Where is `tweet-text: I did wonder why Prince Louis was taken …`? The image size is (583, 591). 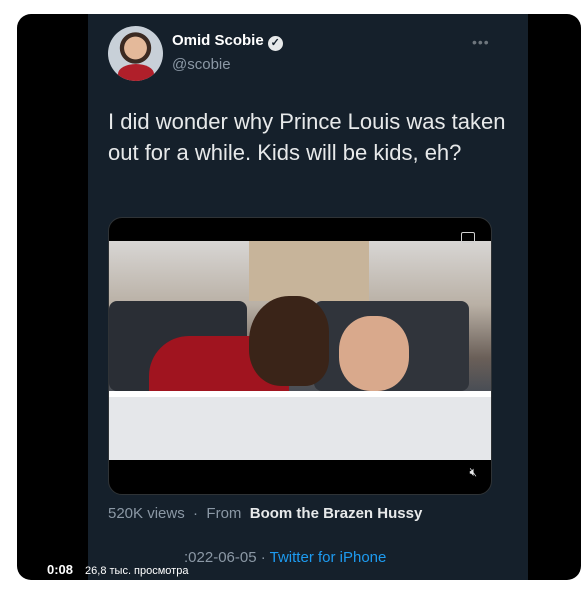 tweet-text: I did wonder why Prince Louis was taken … is located at coordinates (307, 137).